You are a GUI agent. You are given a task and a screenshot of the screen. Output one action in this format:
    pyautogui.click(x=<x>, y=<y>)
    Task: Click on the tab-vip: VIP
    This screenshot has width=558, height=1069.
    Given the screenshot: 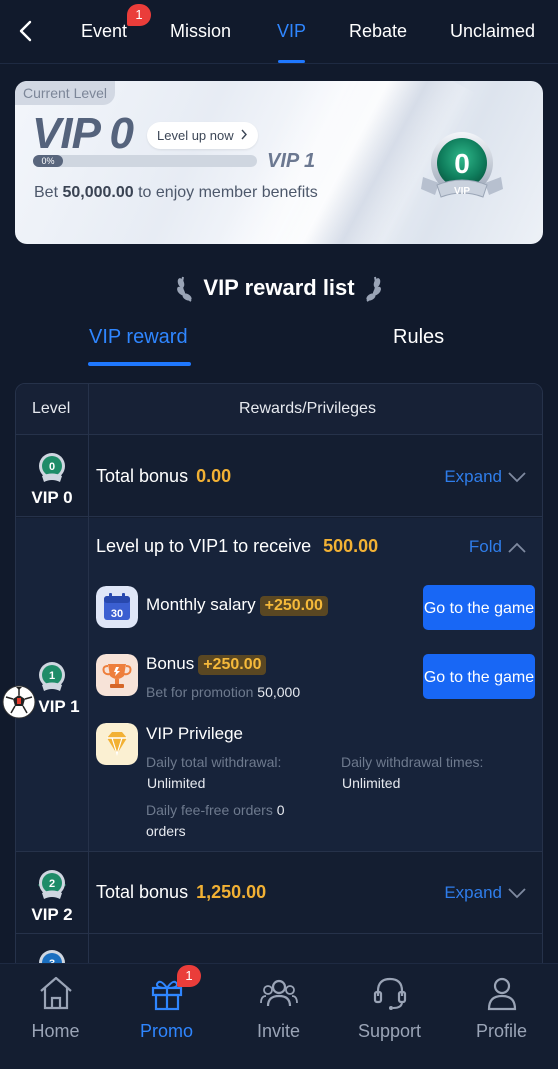 What is the action you would take?
    pyautogui.click(x=291, y=31)
    